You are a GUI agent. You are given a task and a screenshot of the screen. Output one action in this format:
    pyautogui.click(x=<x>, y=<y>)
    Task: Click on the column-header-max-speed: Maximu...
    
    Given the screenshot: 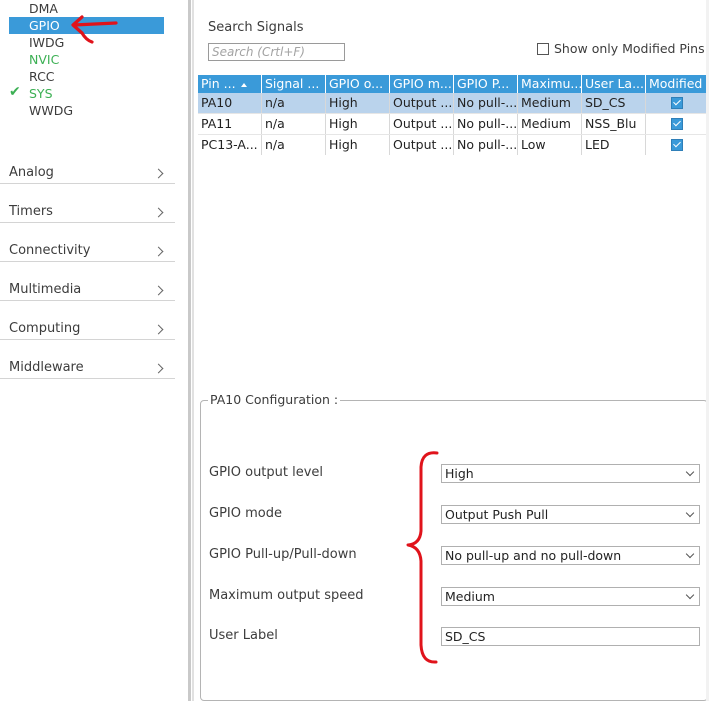 What is the action you would take?
    pyautogui.click(x=550, y=84)
    